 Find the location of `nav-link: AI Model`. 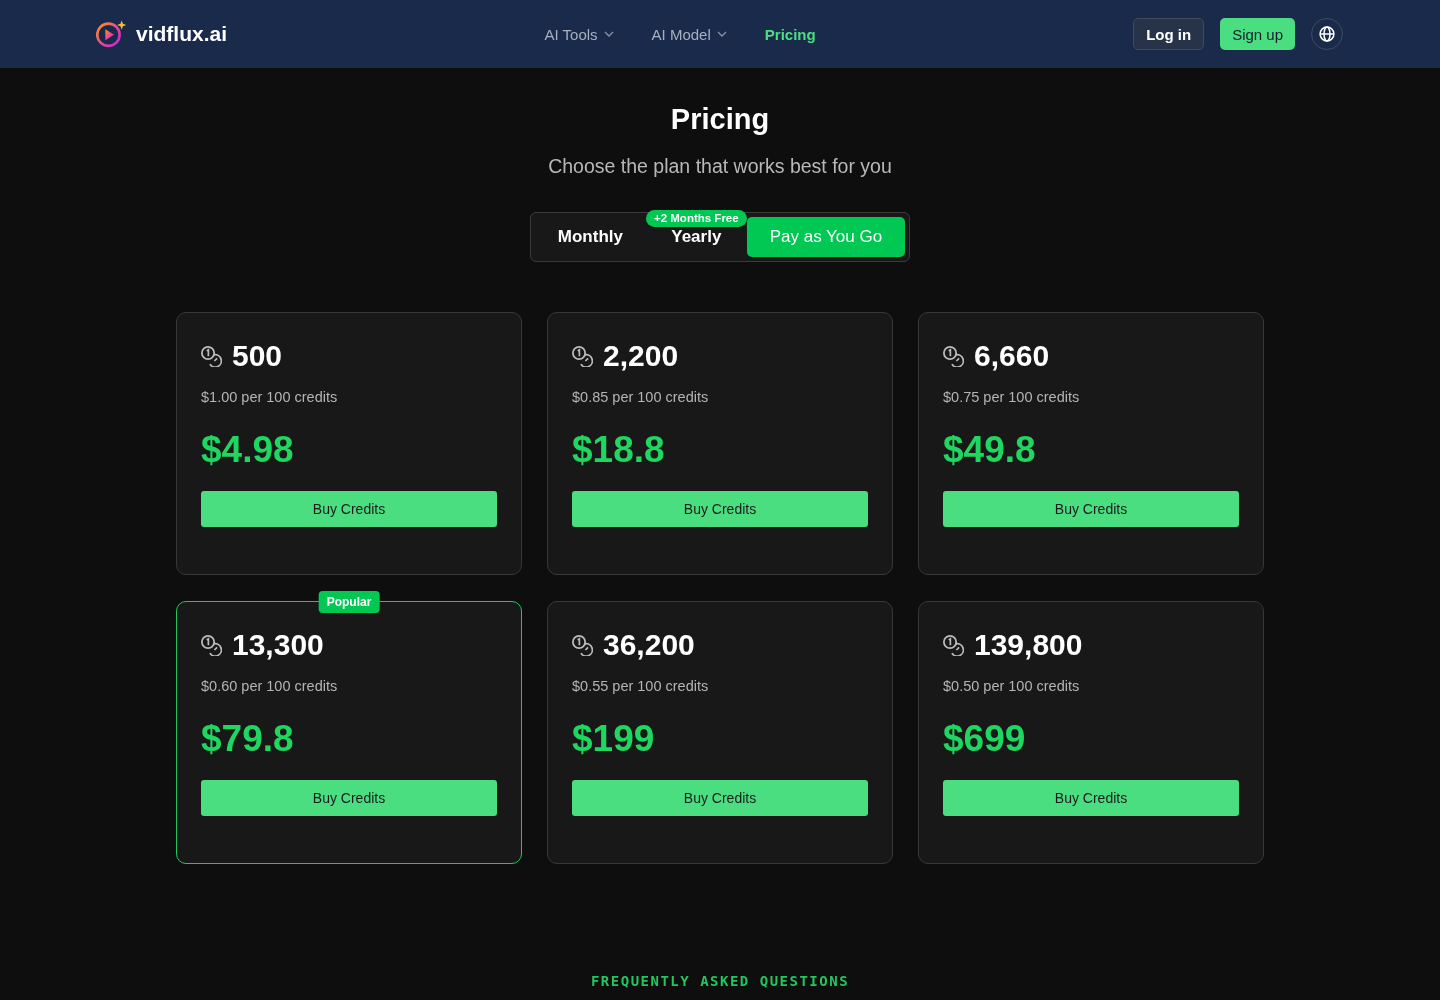

nav-link: AI Model is located at coordinates (689, 34).